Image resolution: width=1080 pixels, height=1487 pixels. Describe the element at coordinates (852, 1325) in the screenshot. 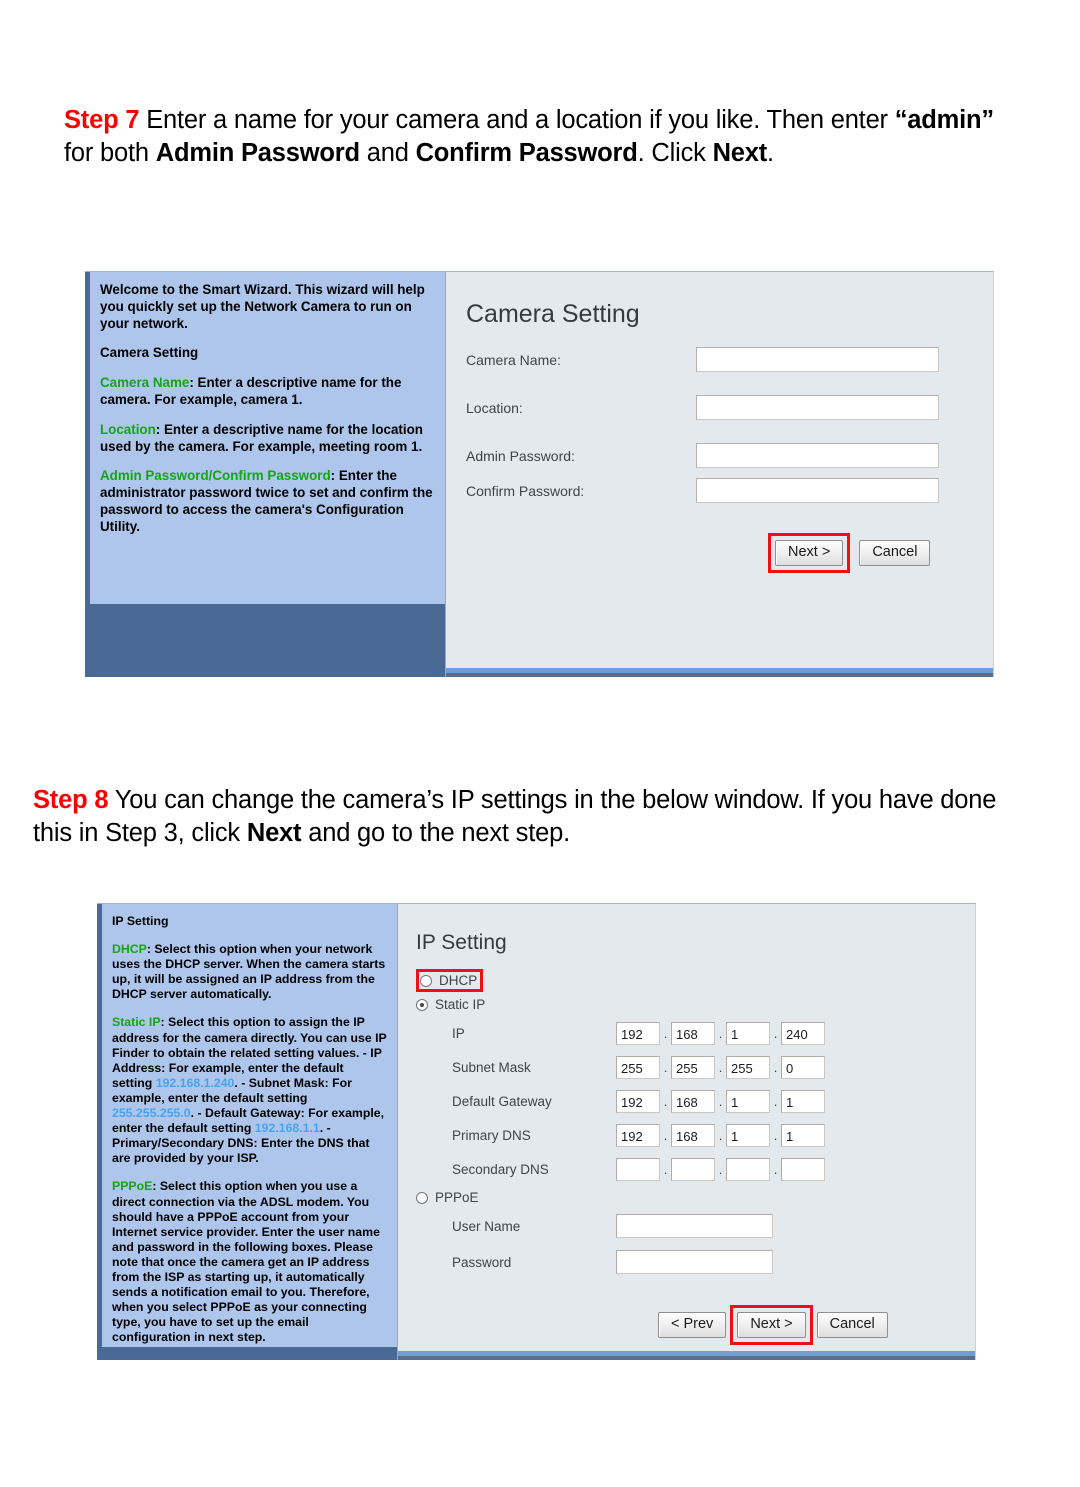

I see `ip-setting-cancel-button: Cancel` at that location.